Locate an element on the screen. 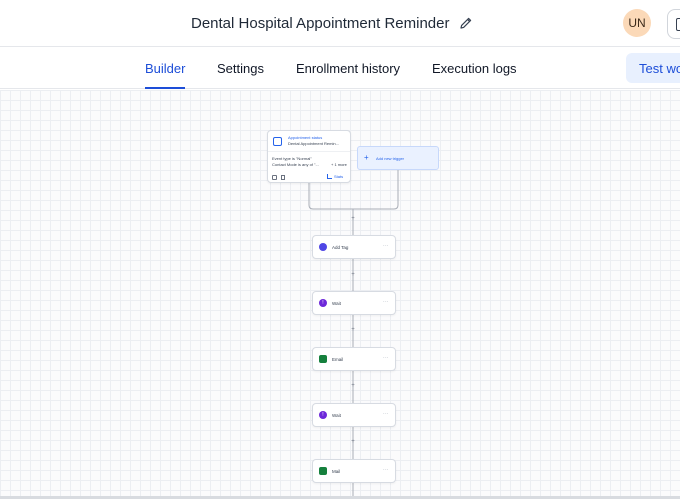  tab-execution-logs: Execution logs is located at coordinates (474, 68).